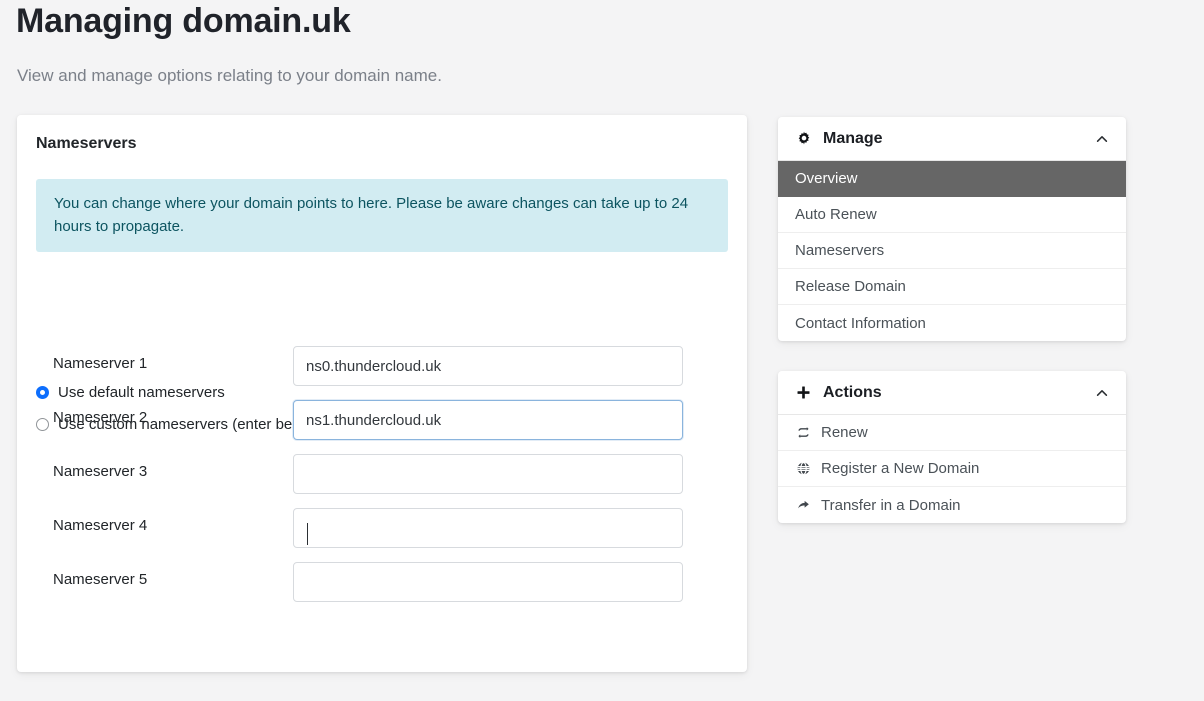 Image resolution: width=1204 pixels, height=701 pixels. I want to click on nameserver-row-4: Nameserver 4, so click(382, 528).